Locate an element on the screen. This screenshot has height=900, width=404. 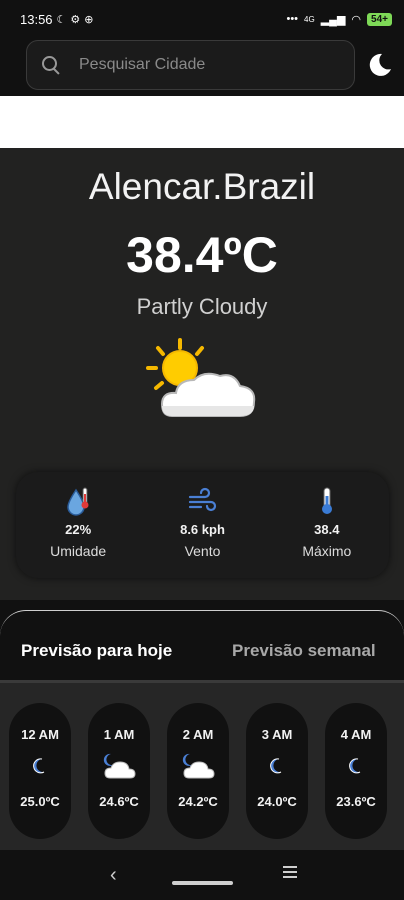
system-navigation-bar: ‹ is located at coordinates (202, 875).